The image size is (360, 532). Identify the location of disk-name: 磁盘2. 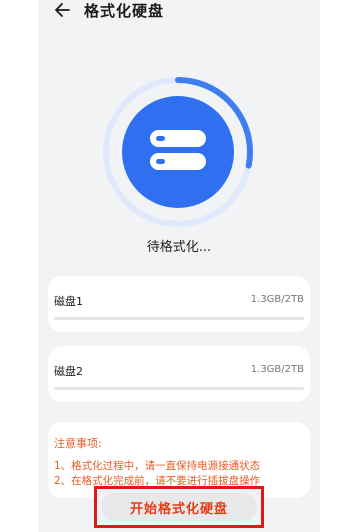
(68, 371).